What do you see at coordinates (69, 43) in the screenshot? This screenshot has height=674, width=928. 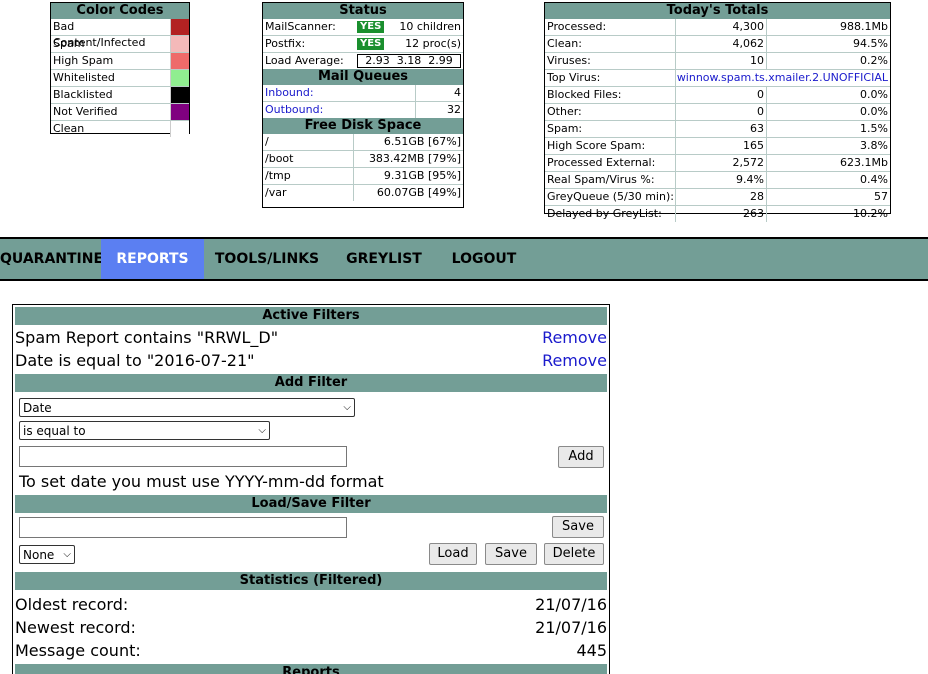 I see `color-code-label: Spam` at bounding box center [69, 43].